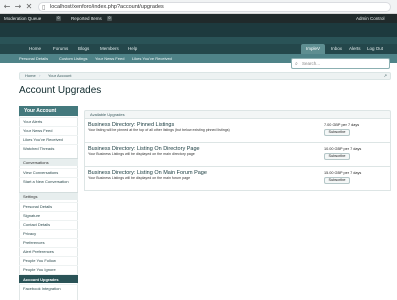 The image size is (397, 300). I want to click on subnav-custom-listings: Custom Listings, so click(73, 58).